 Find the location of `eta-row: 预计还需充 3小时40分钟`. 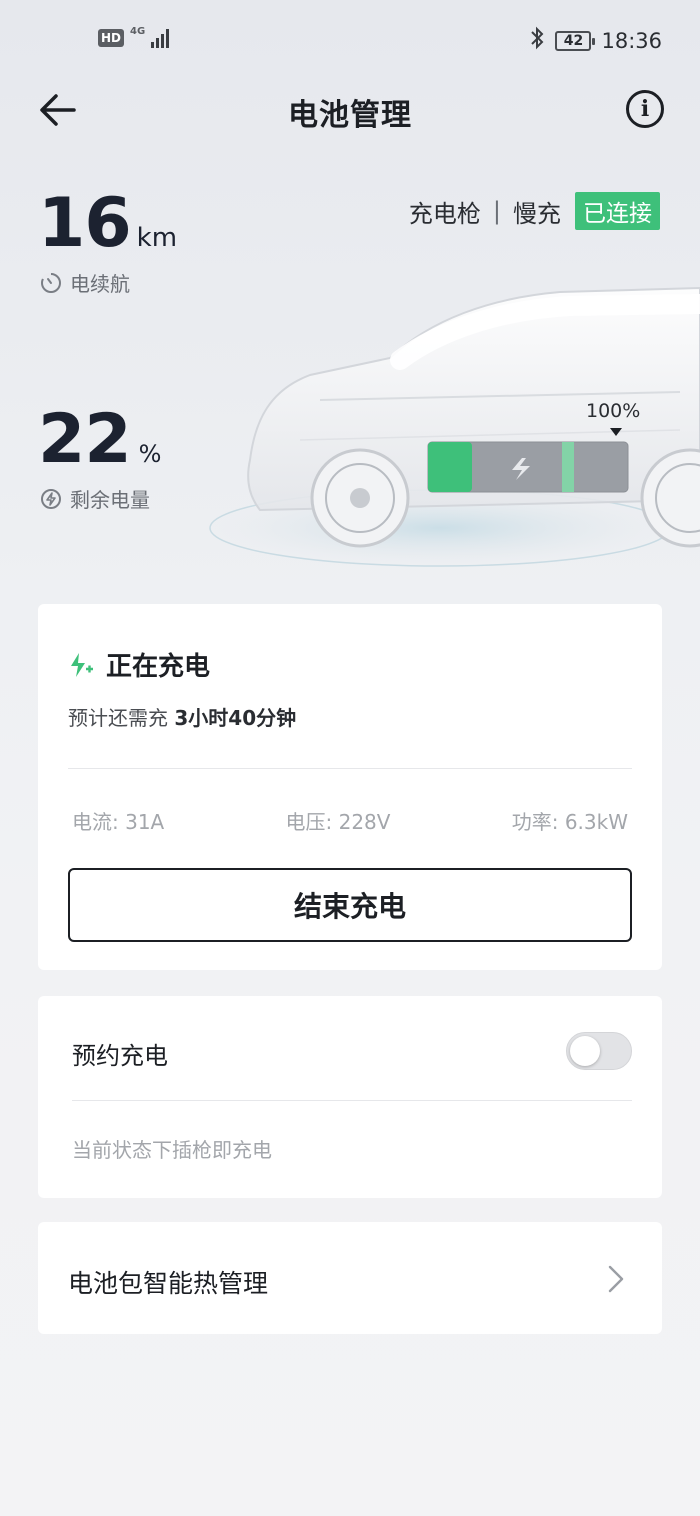

eta-row: 预计还需充 3小时40分钟 is located at coordinates (182, 716).